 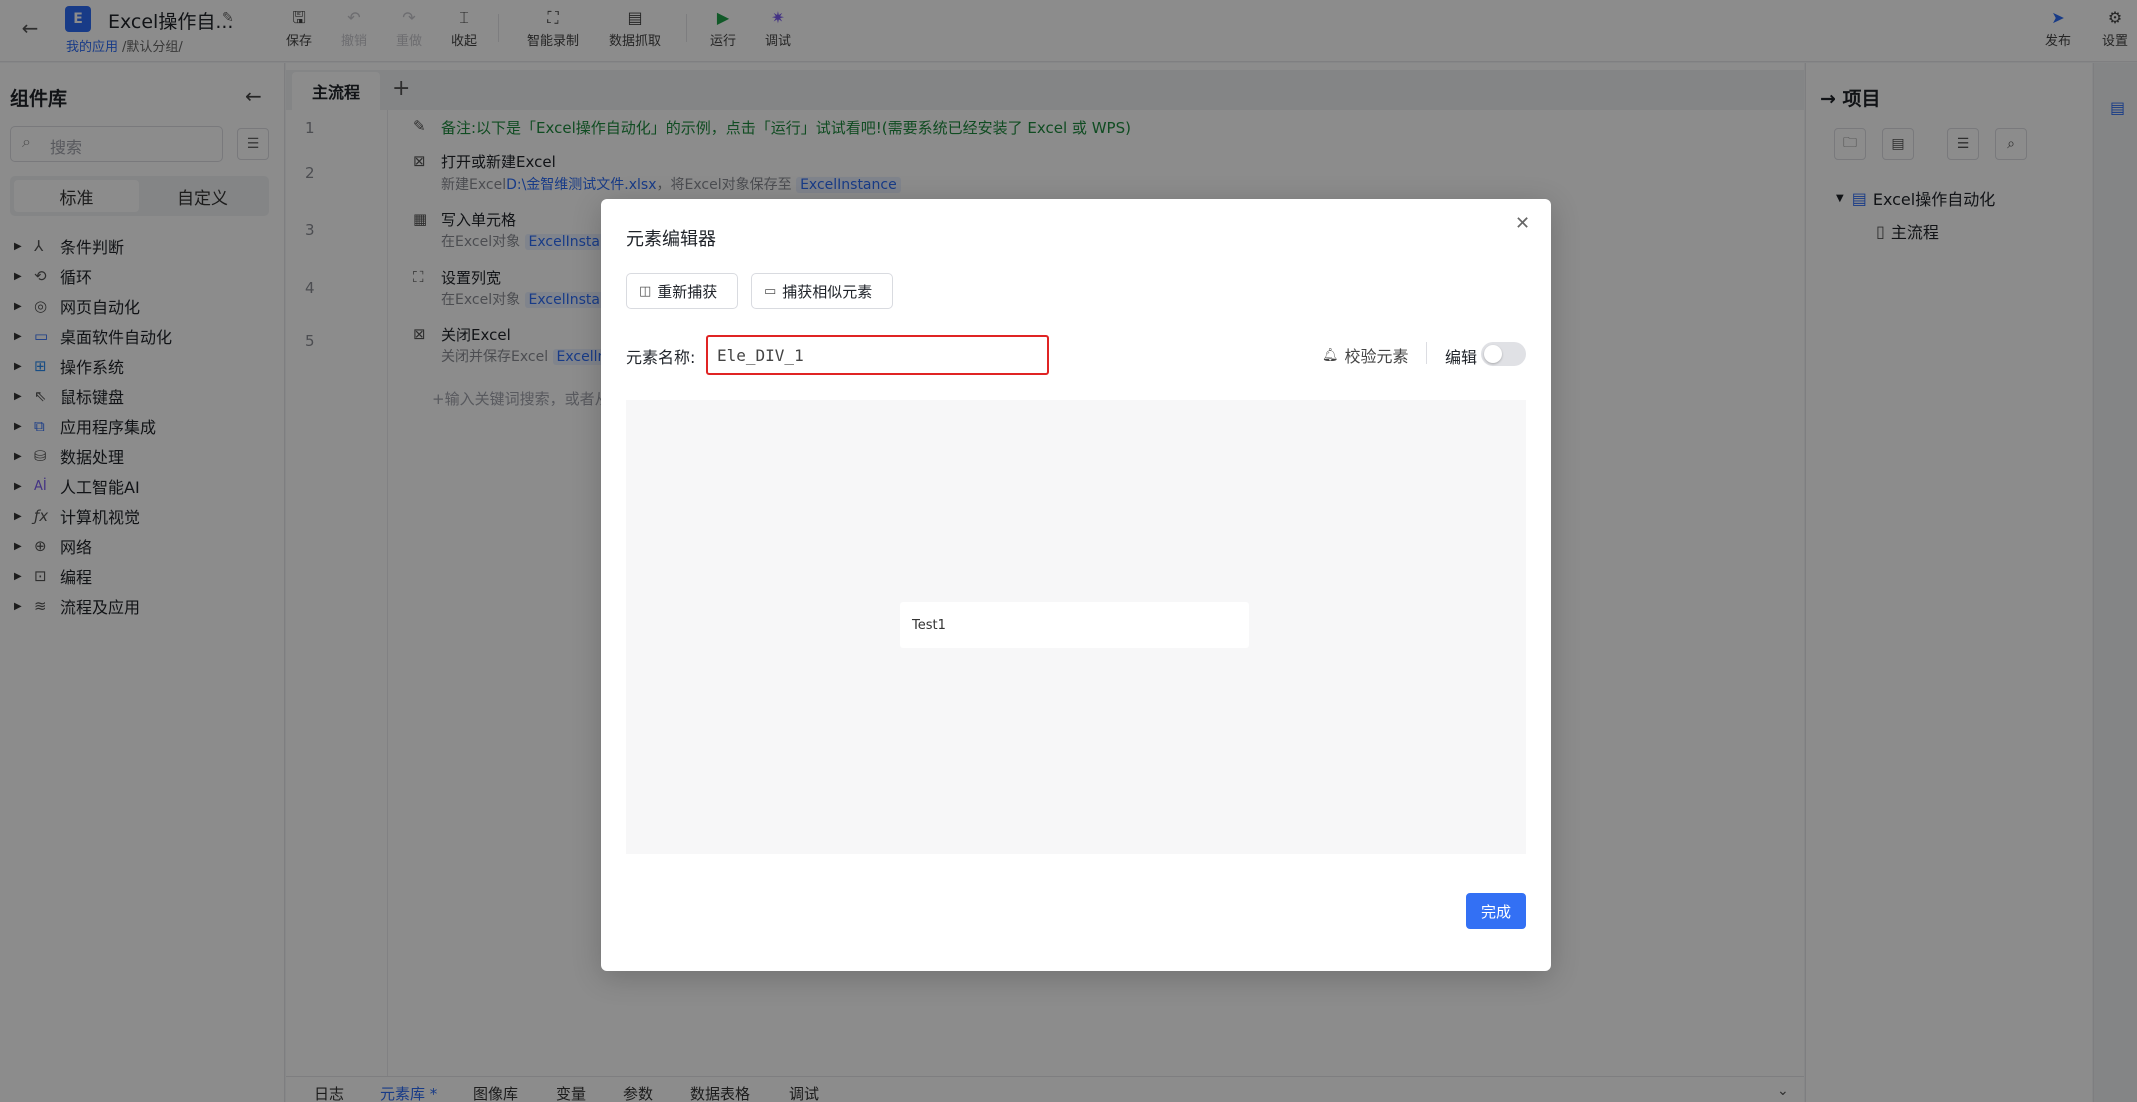 I want to click on close-icon: ✕, so click(x=1522, y=223).